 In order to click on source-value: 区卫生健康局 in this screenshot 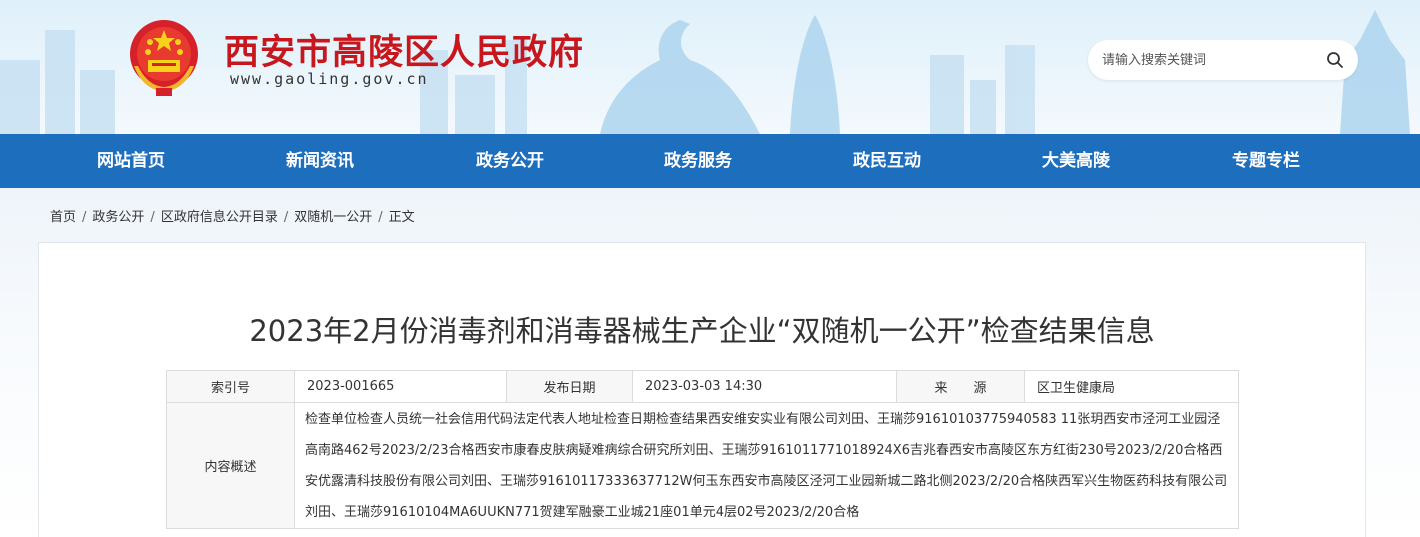, I will do `click(1131, 386)`.